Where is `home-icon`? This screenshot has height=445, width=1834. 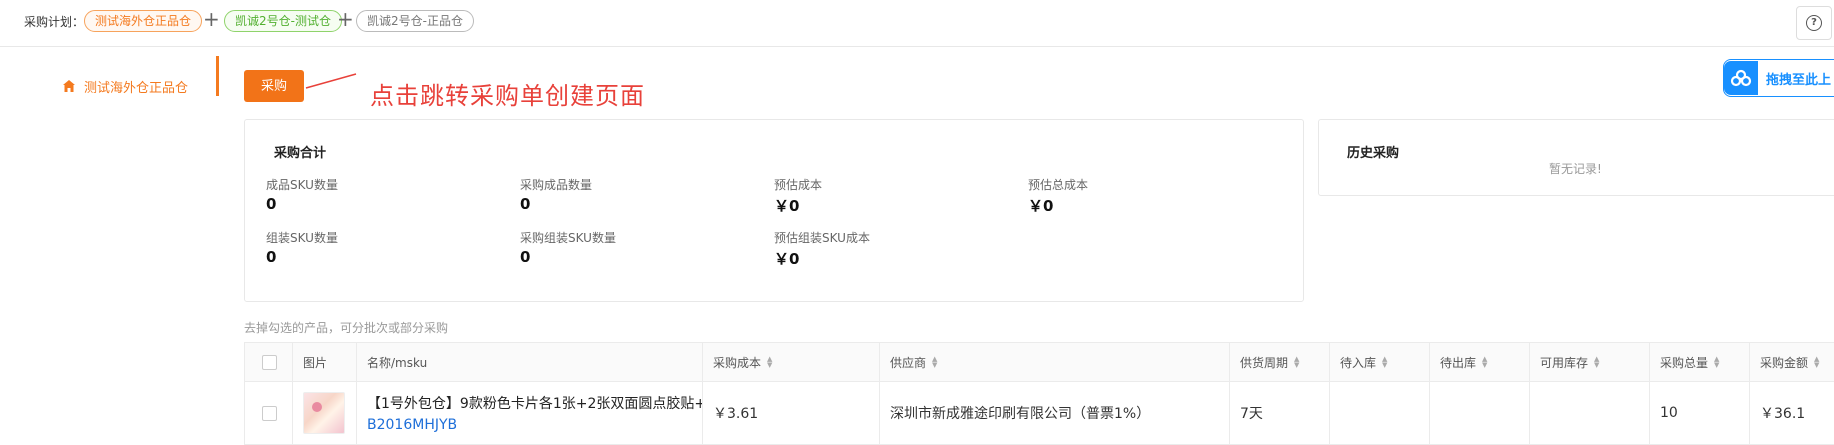 home-icon is located at coordinates (69, 86).